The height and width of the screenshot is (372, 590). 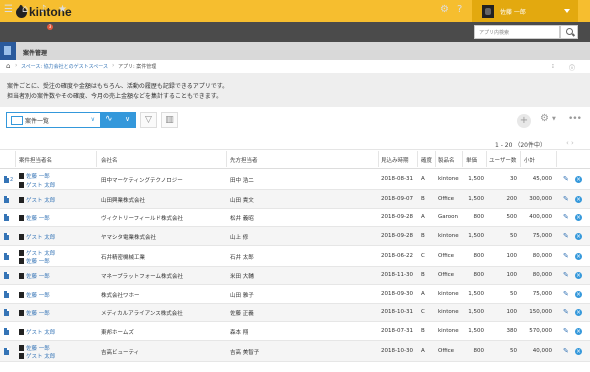 What do you see at coordinates (62, 9) in the screenshot?
I see `star-icon: ★` at bounding box center [62, 9].